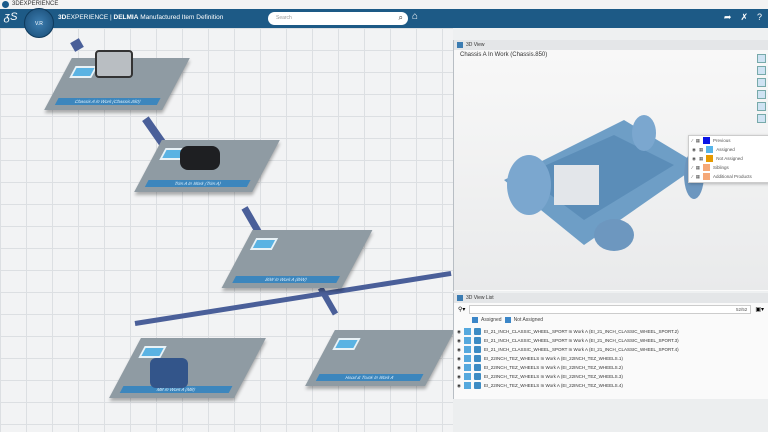 The height and width of the screenshot is (432, 768). What do you see at coordinates (722, 140) in the screenshot?
I see `legend-label: Previous` at bounding box center [722, 140].